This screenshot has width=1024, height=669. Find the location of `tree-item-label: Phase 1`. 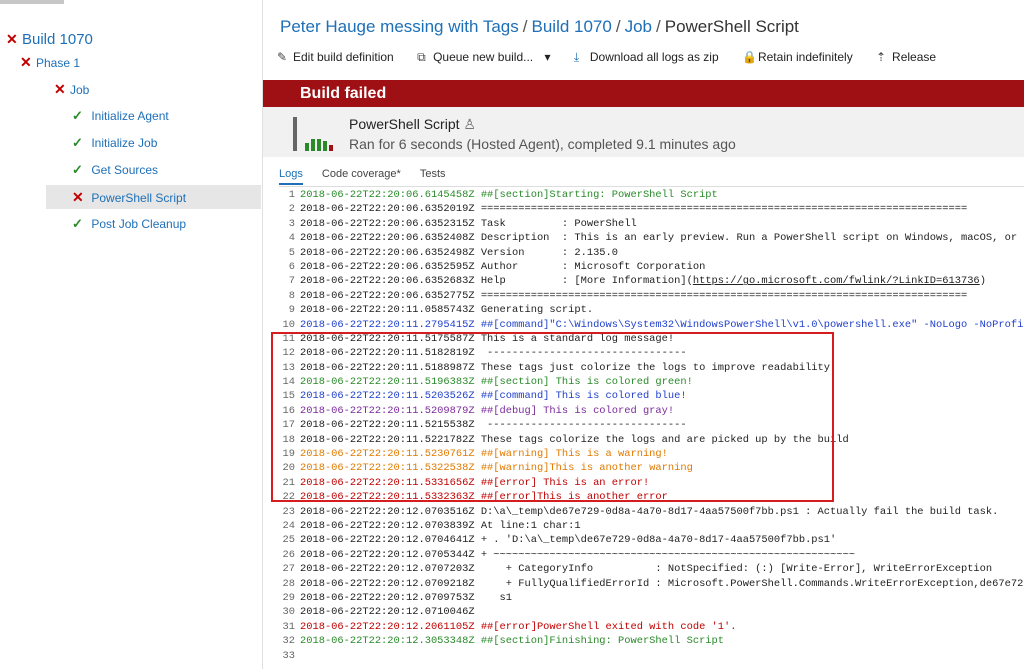

tree-item-label: Phase 1 is located at coordinates (58, 63).